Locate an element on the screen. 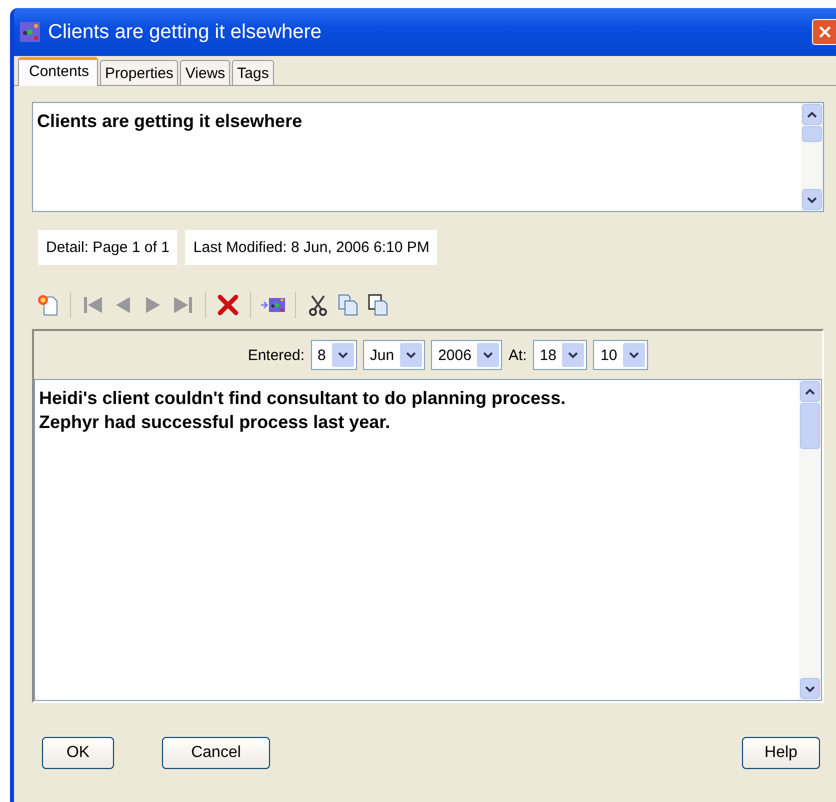  hour-dropdown: 18 is located at coordinates (560, 355).